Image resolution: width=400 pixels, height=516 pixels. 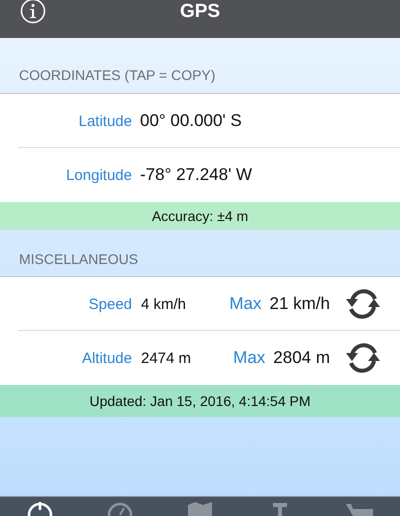 What do you see at coordinates (200, 216) in the screenshot?
I see `accuracy-bar: Accuracy: ±4 m` at bounding box center [200, 216].